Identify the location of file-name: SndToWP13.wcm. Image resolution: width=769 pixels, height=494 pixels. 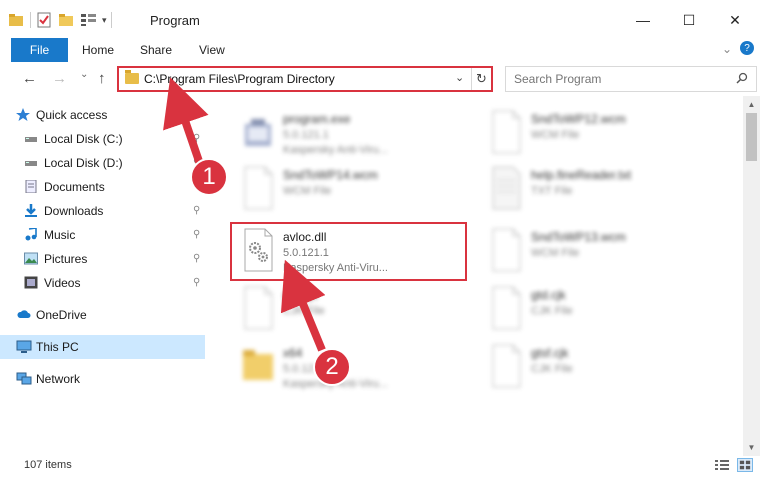
(578, 237).